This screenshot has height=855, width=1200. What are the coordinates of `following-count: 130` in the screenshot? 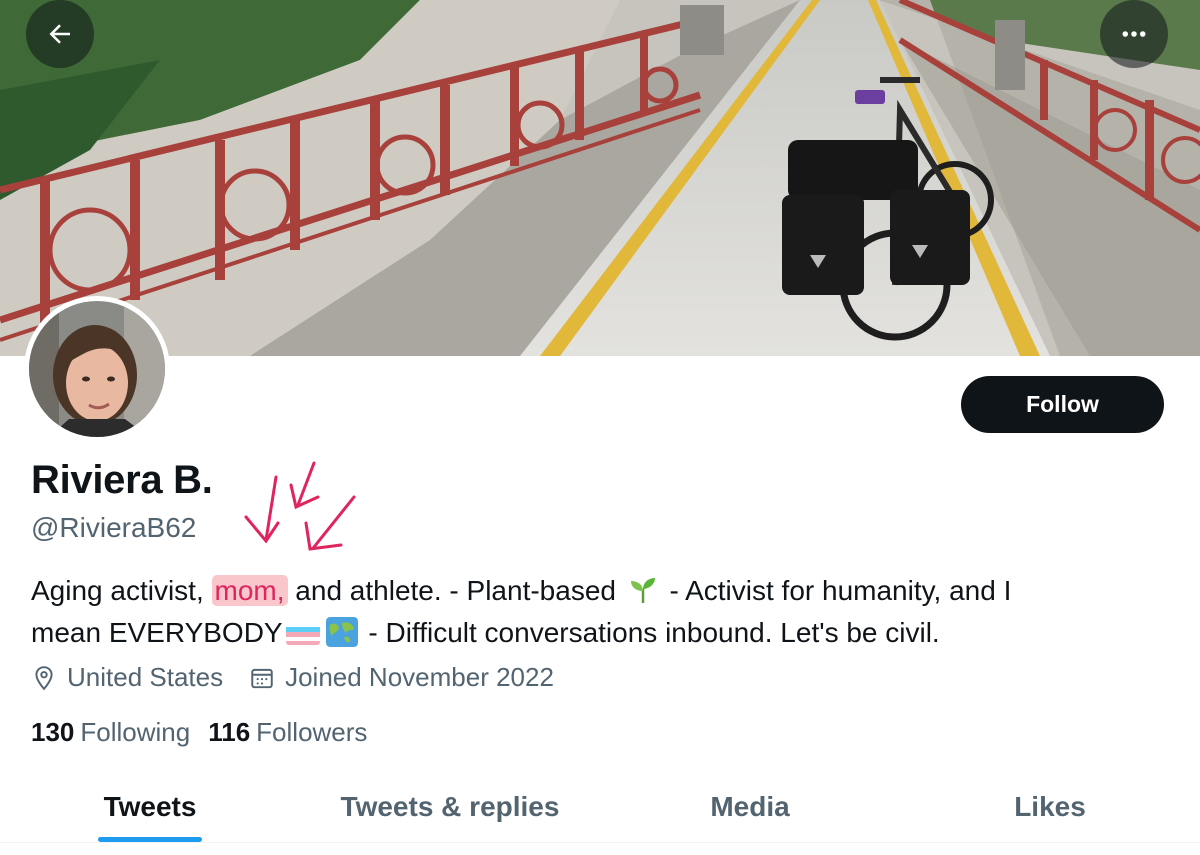 It's located at (53, 732).